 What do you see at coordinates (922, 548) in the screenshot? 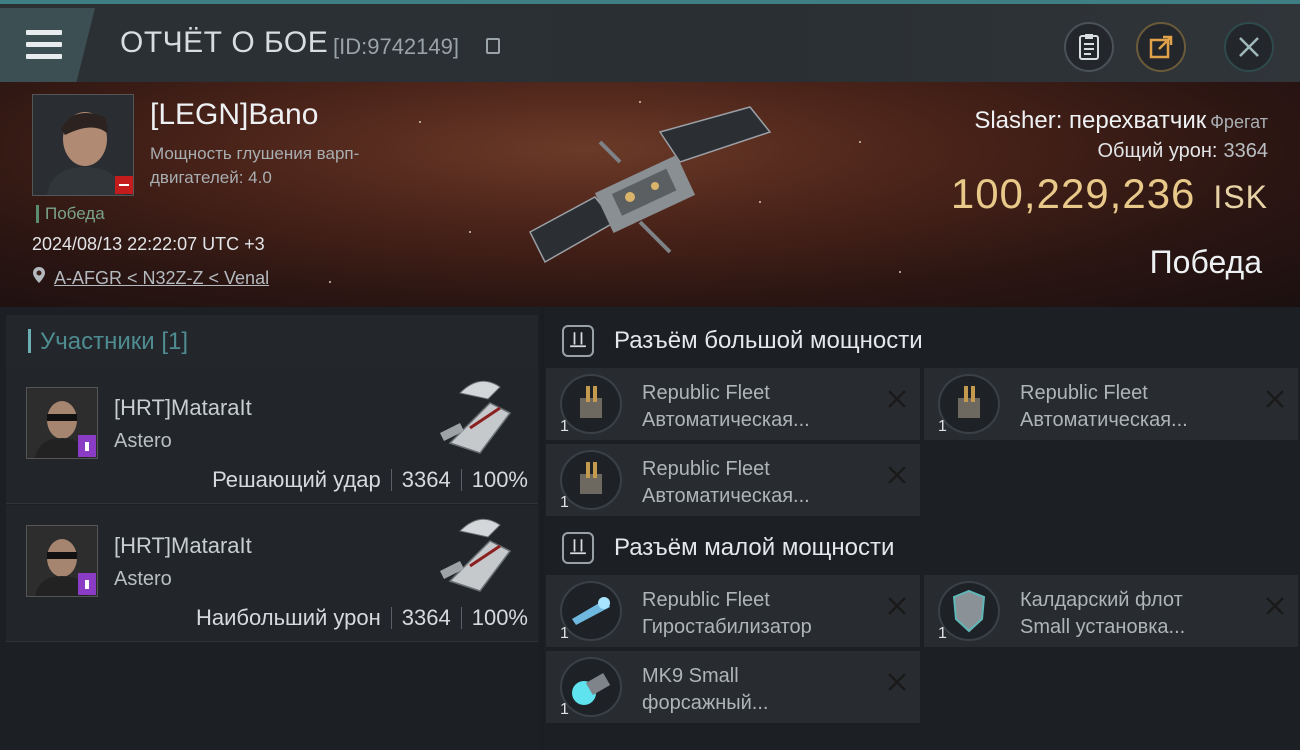
I see `low-slot-header: Разъём малой мощности` at bounding box center [922, 548].